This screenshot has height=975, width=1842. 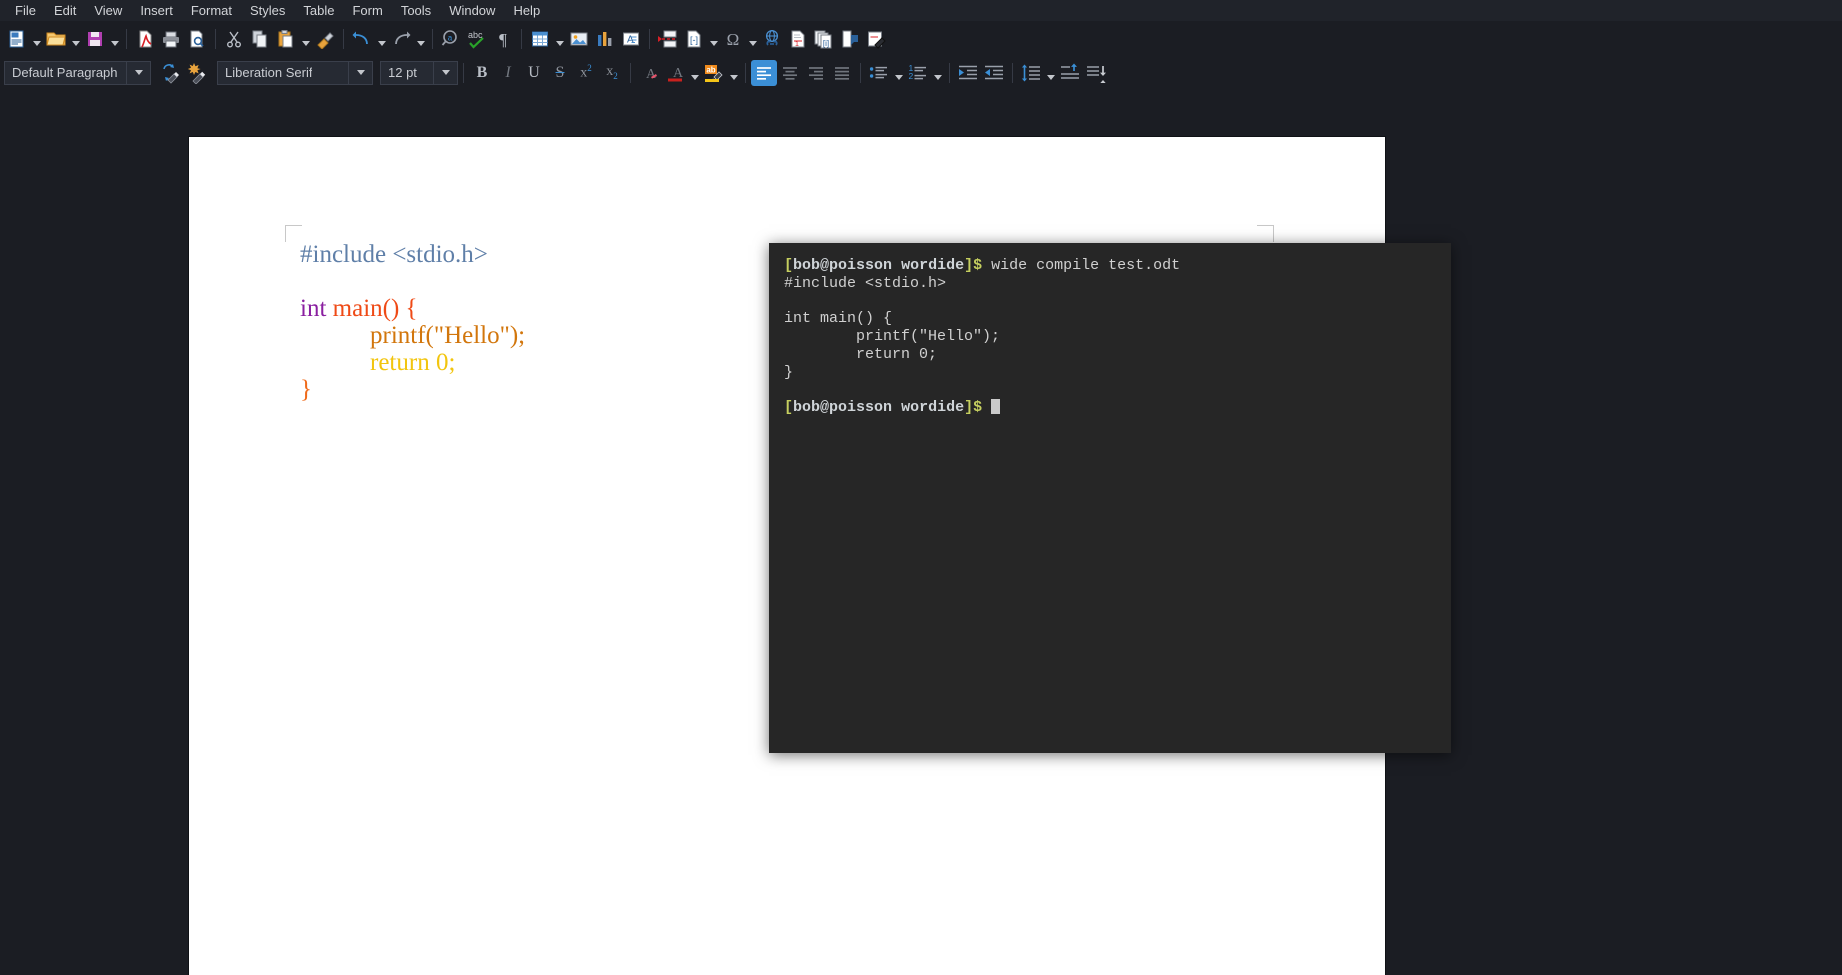 I want to click on new-style-icon, so click(x=197, y=73).